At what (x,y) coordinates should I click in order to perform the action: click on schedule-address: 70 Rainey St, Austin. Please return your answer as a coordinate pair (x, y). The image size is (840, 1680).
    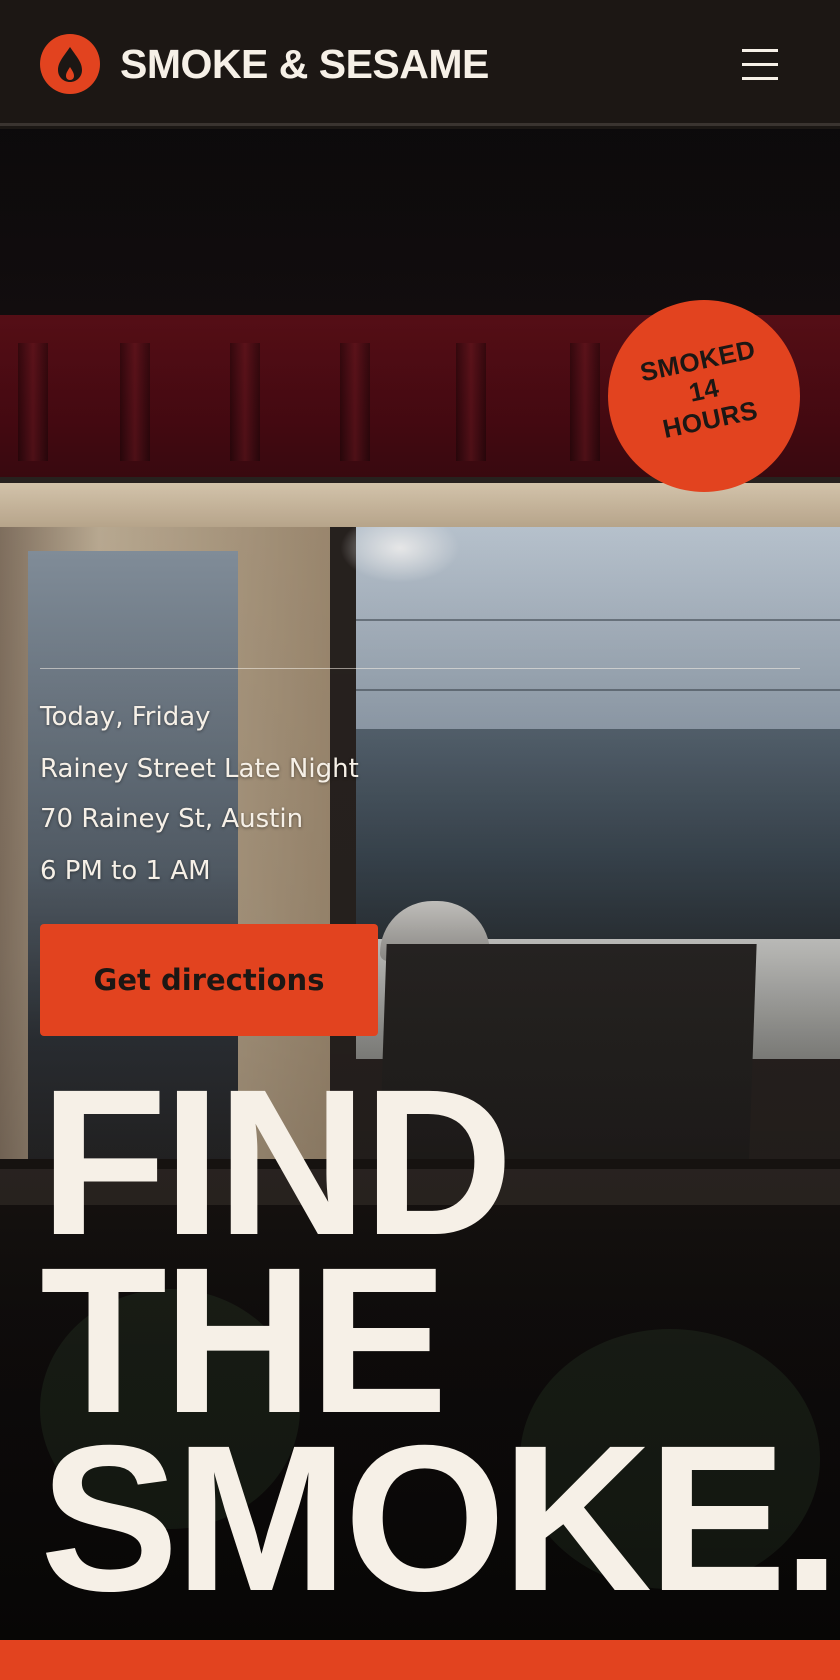
    Looking at the image, I should click on (172, 819).